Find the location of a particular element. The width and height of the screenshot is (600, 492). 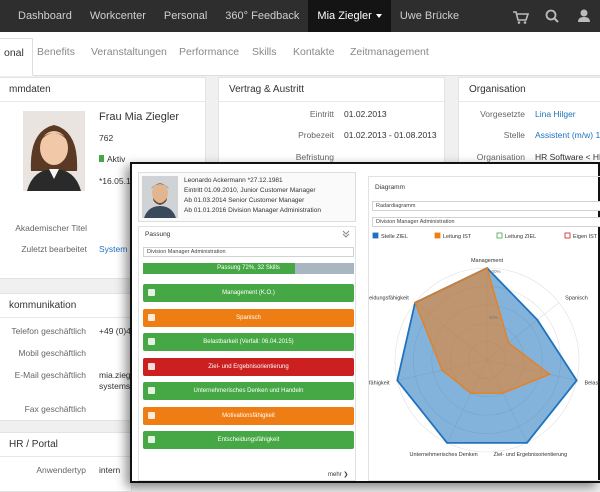

employee-status: Aktiv is located at coordinates (116, 159).